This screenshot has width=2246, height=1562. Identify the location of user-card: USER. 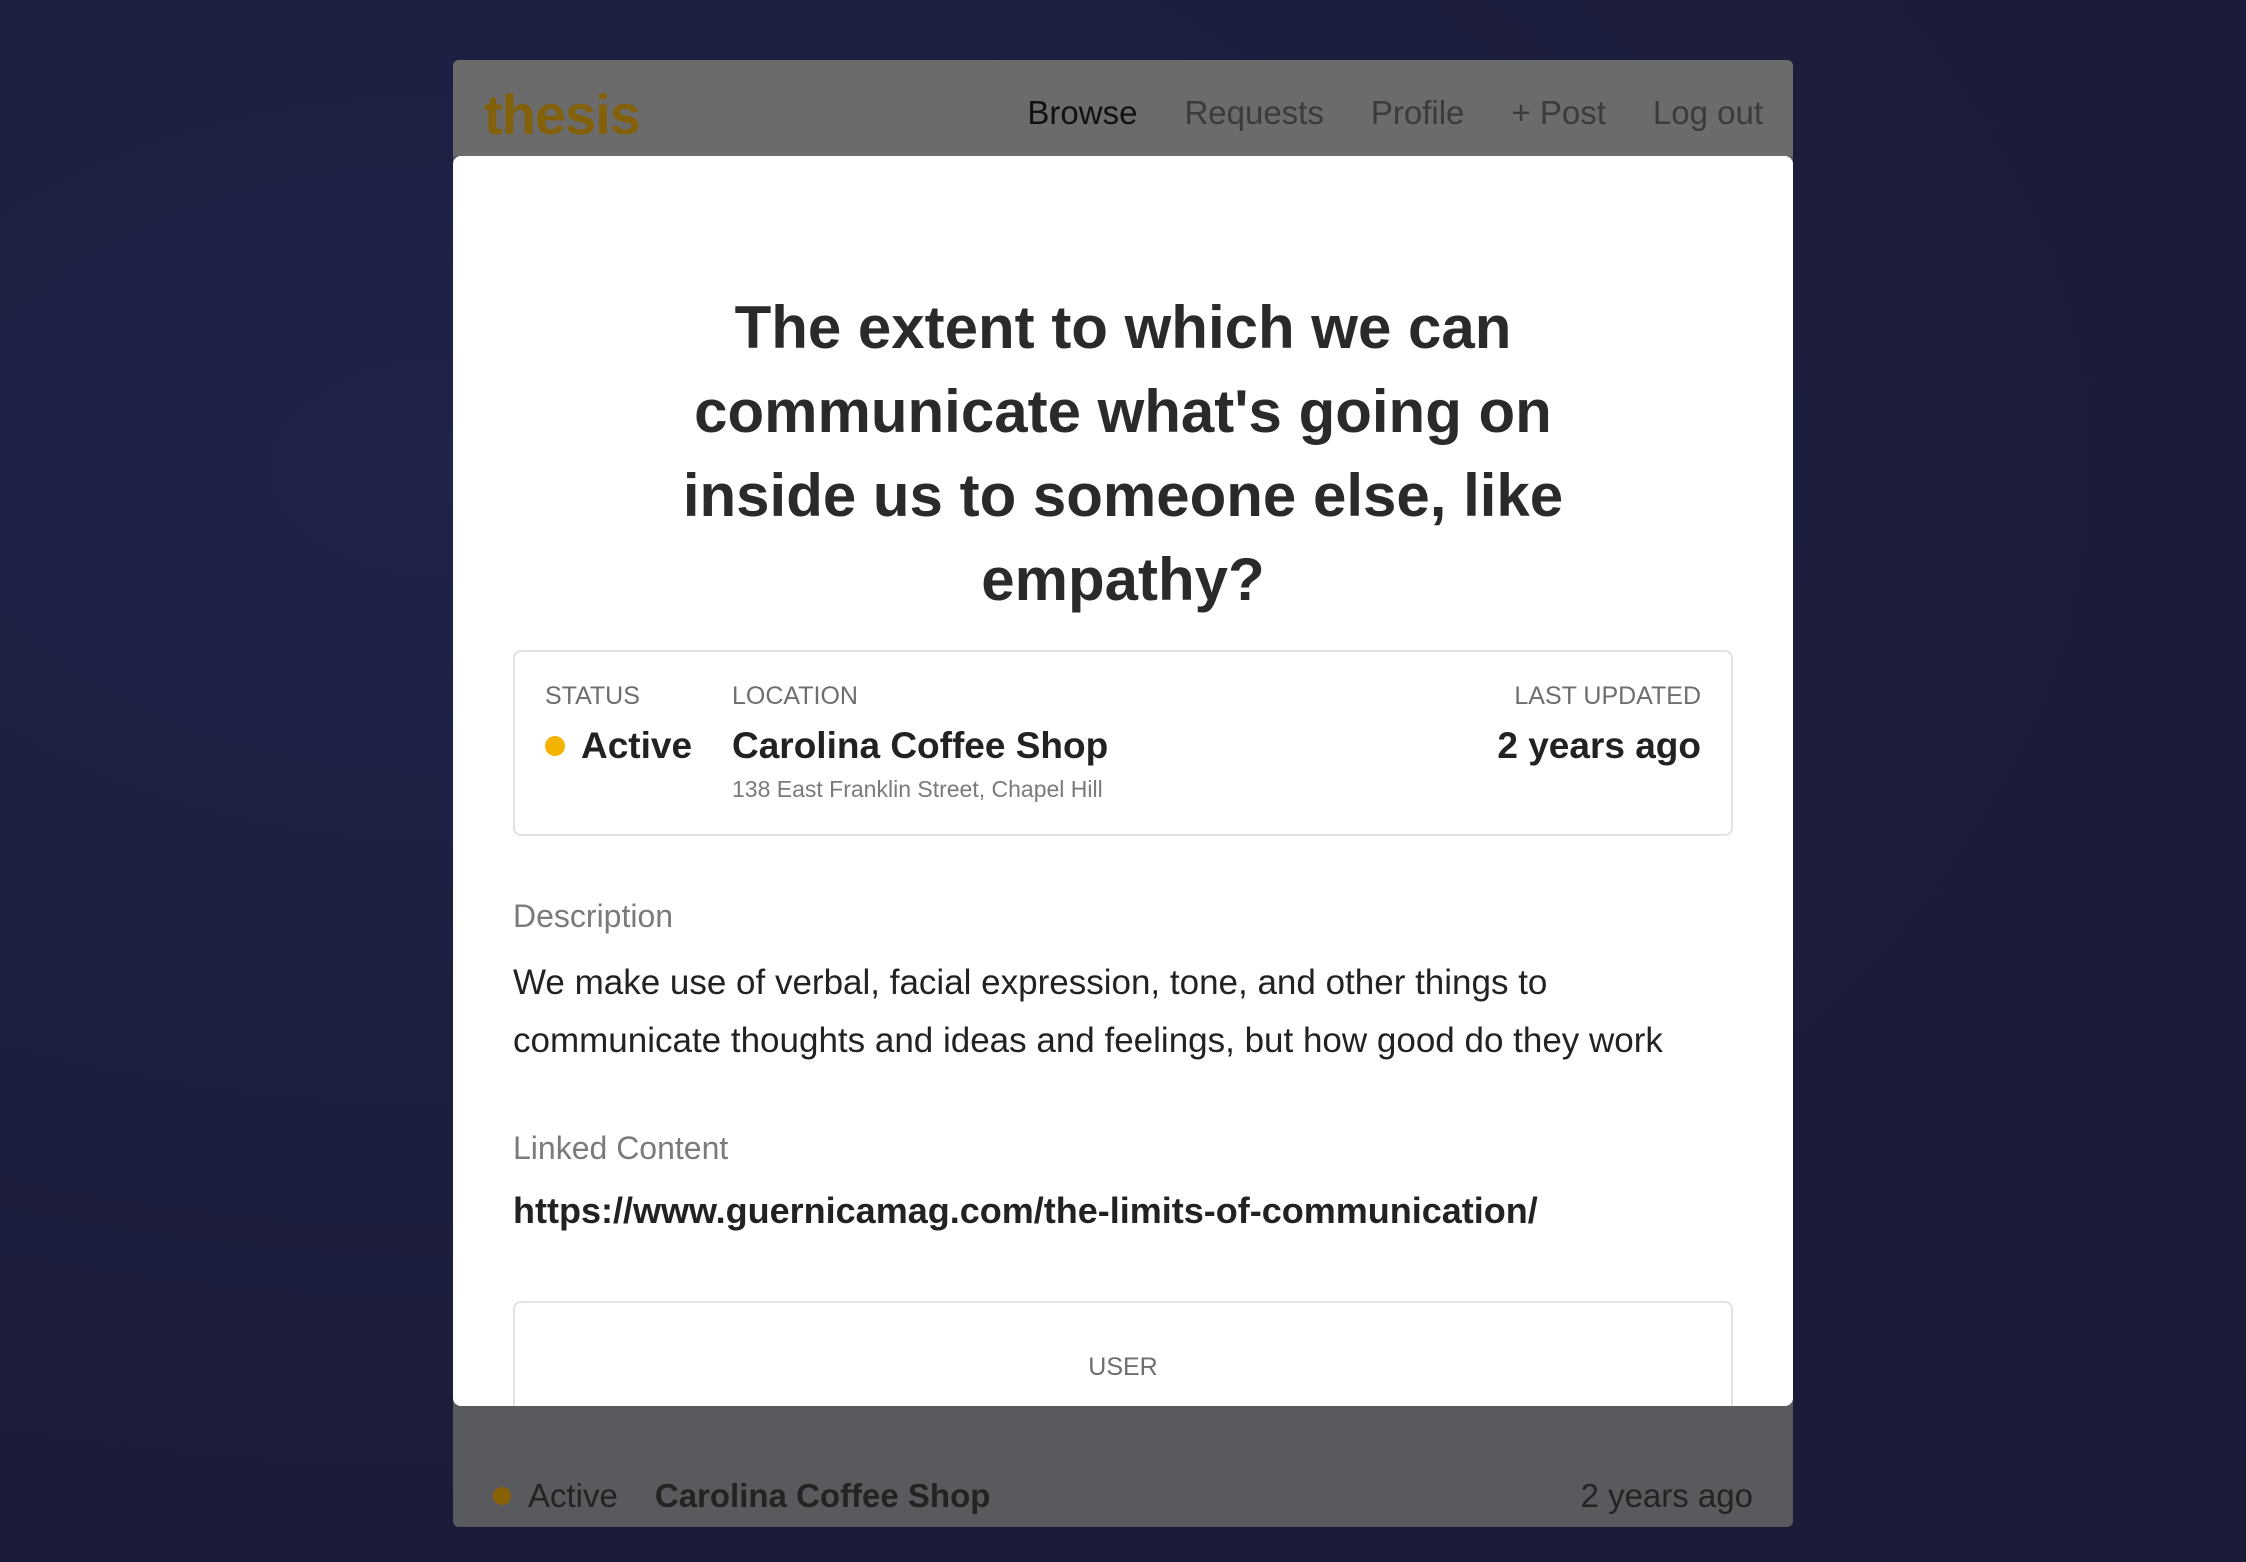
(1123, 1353).